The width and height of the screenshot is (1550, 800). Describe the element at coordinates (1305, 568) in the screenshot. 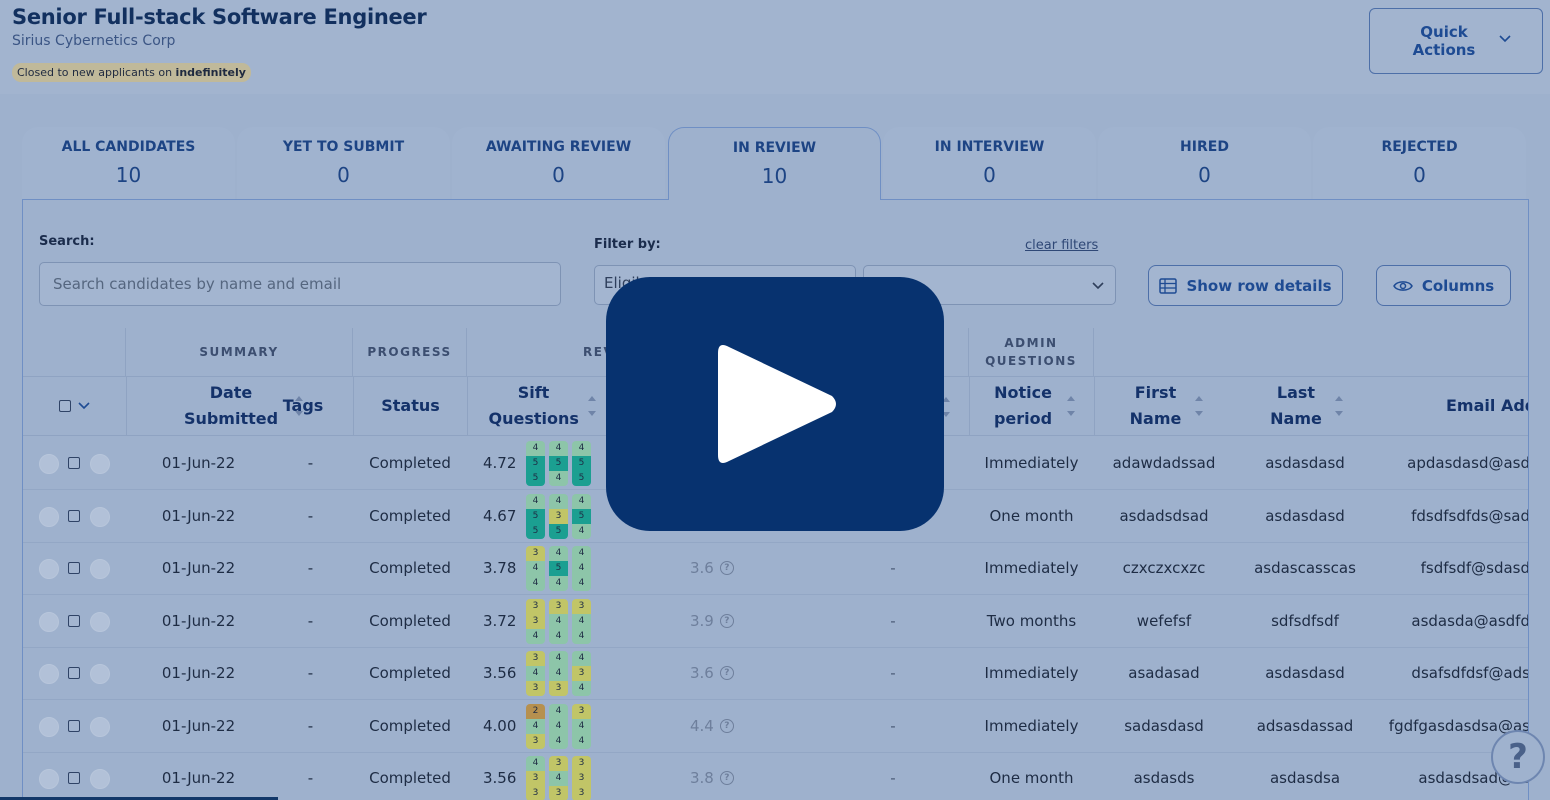

I see `last-name: asdascasscas` at that location.